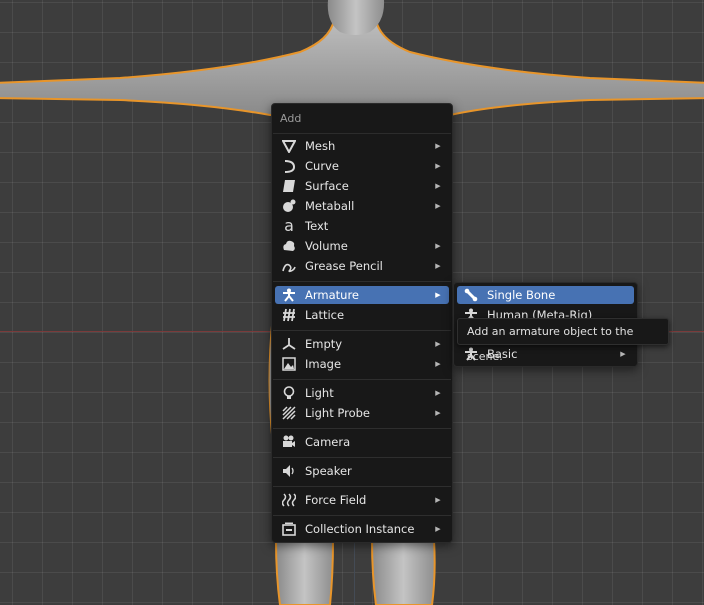  What do you see at coordinates (289, 266) in the screenshot?
I see `grease-pencil-icon` at bounding box center [289, 266].